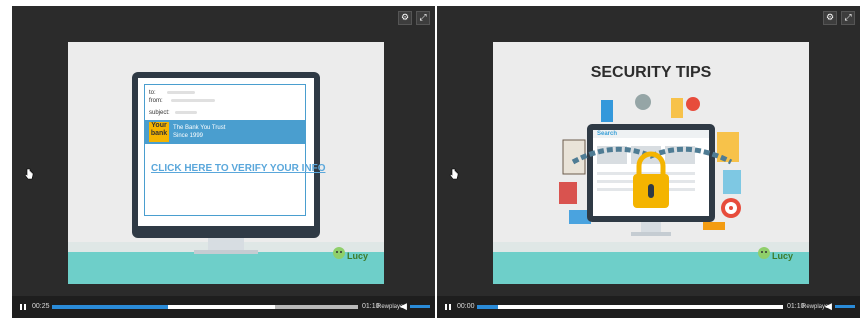 The height and width of the screenshot is (322, 861). What do you see at coordinates (152, 93) in the screenshot?
I see `email-to-label: to:` at bounding box center [152, 93].